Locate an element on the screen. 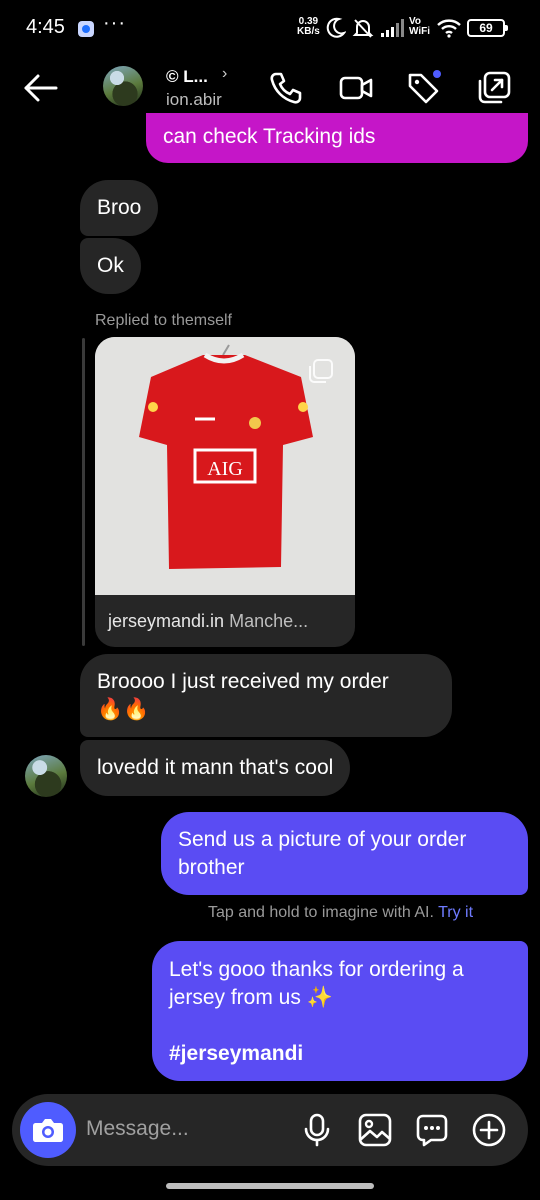  message-text-line: brother is located at coordinates (211, 867).